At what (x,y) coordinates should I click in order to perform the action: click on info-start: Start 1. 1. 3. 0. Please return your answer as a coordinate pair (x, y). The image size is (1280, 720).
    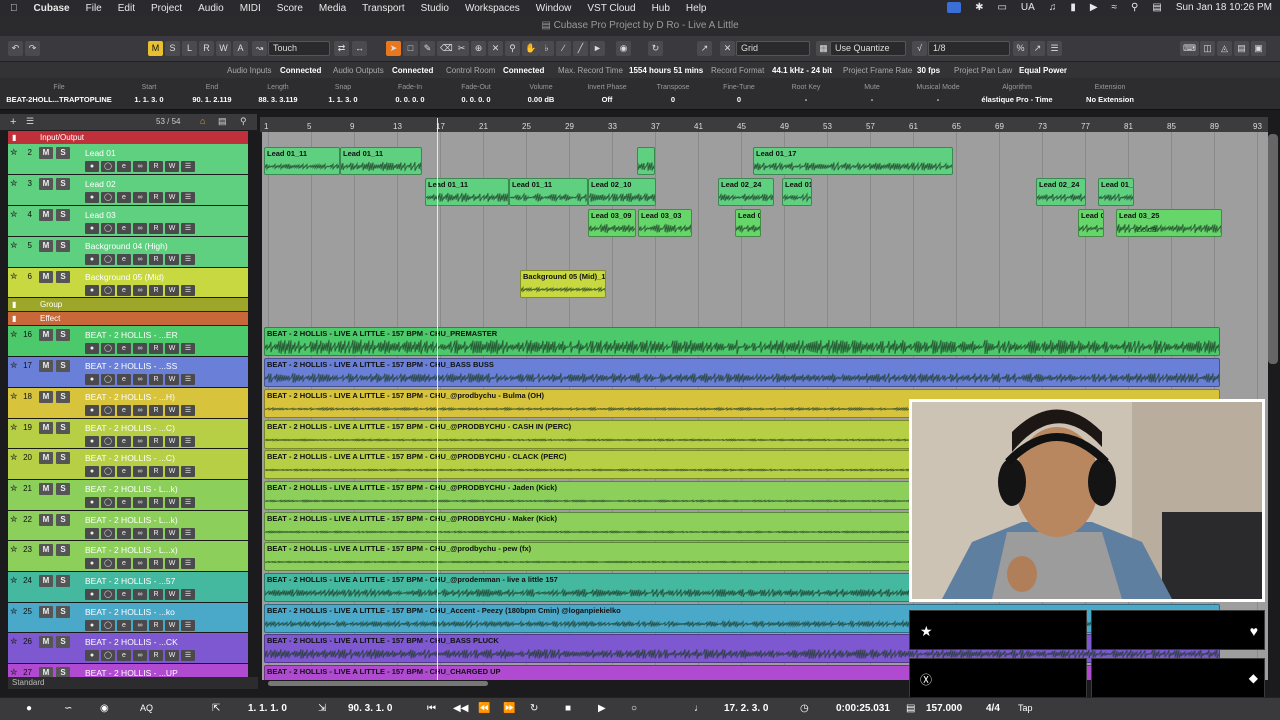
    Looking at the image, I should click on (149, 94).